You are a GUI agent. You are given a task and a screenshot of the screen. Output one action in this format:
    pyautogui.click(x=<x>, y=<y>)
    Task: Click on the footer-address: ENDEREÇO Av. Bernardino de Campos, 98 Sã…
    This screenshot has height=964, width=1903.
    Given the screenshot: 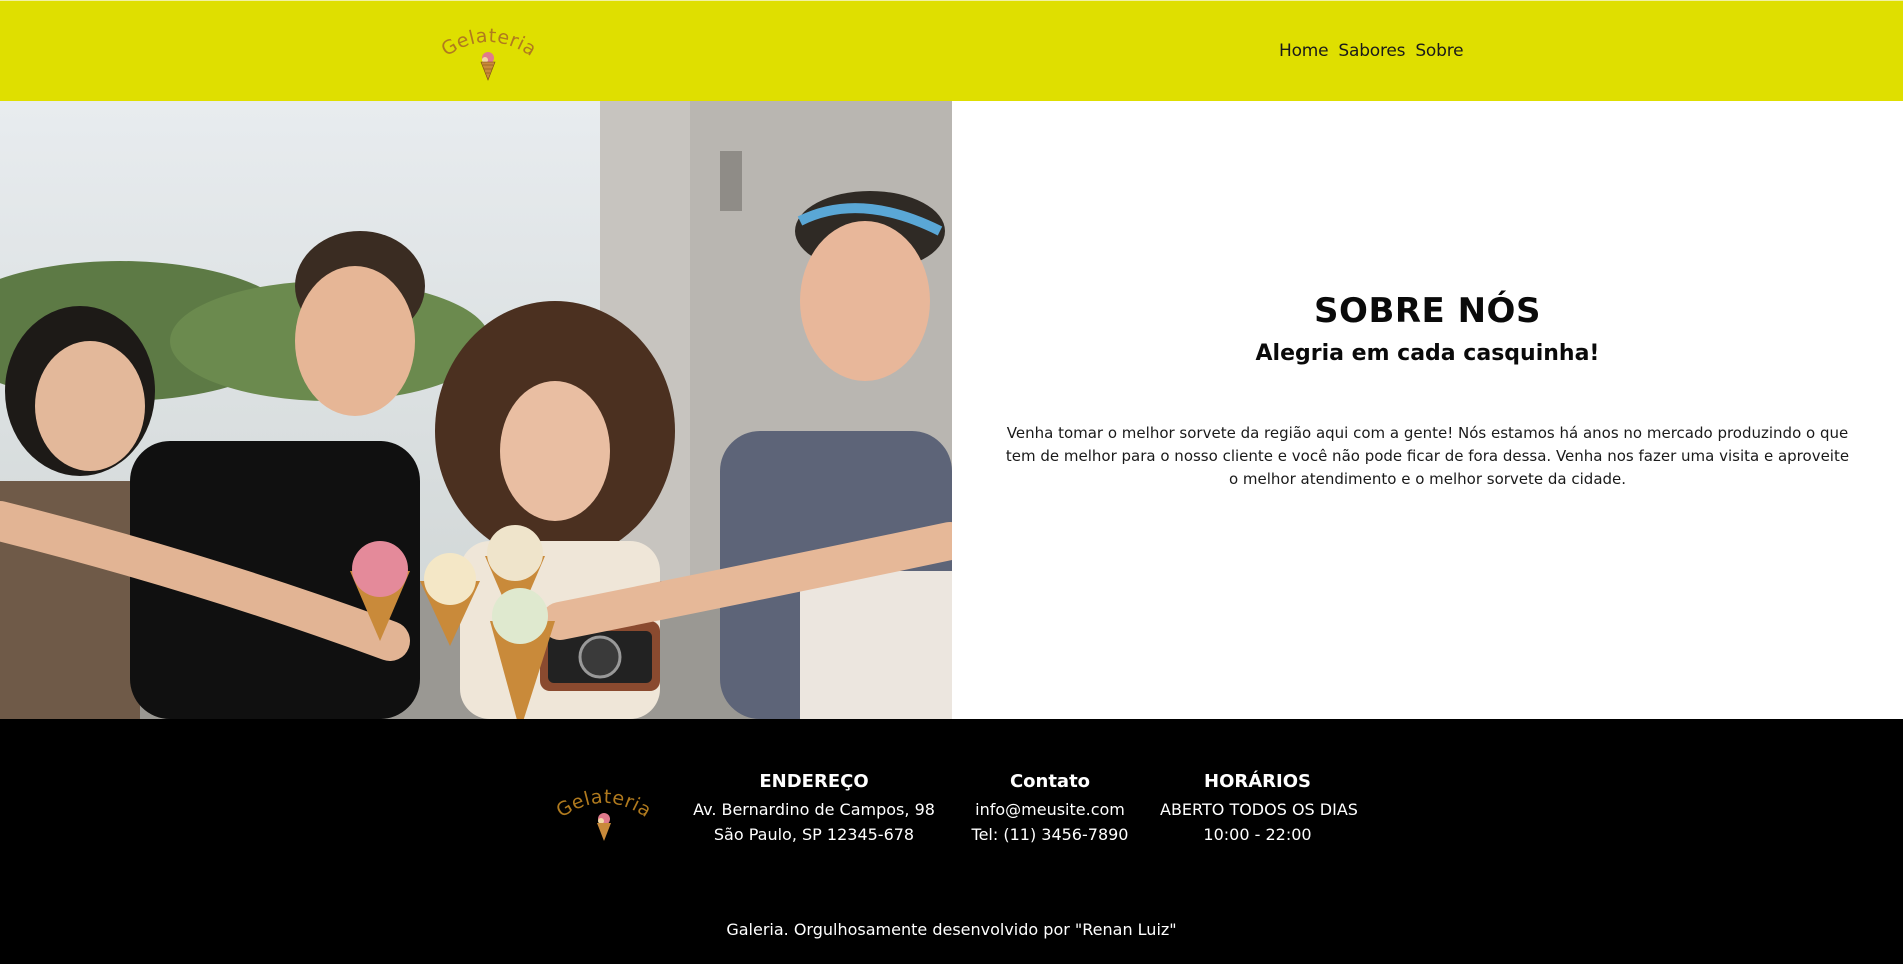 What is the action you would take?
    pyautogui.click(x=814, y=809)
    